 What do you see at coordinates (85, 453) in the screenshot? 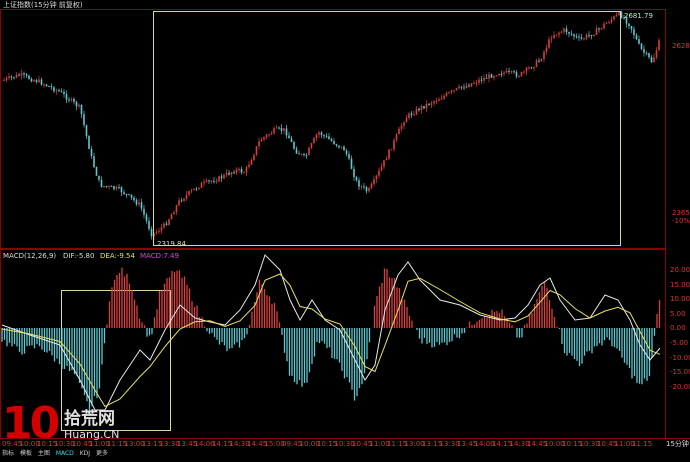
I see `tab-kdj: KDJ` at bounding box center [85, 453].